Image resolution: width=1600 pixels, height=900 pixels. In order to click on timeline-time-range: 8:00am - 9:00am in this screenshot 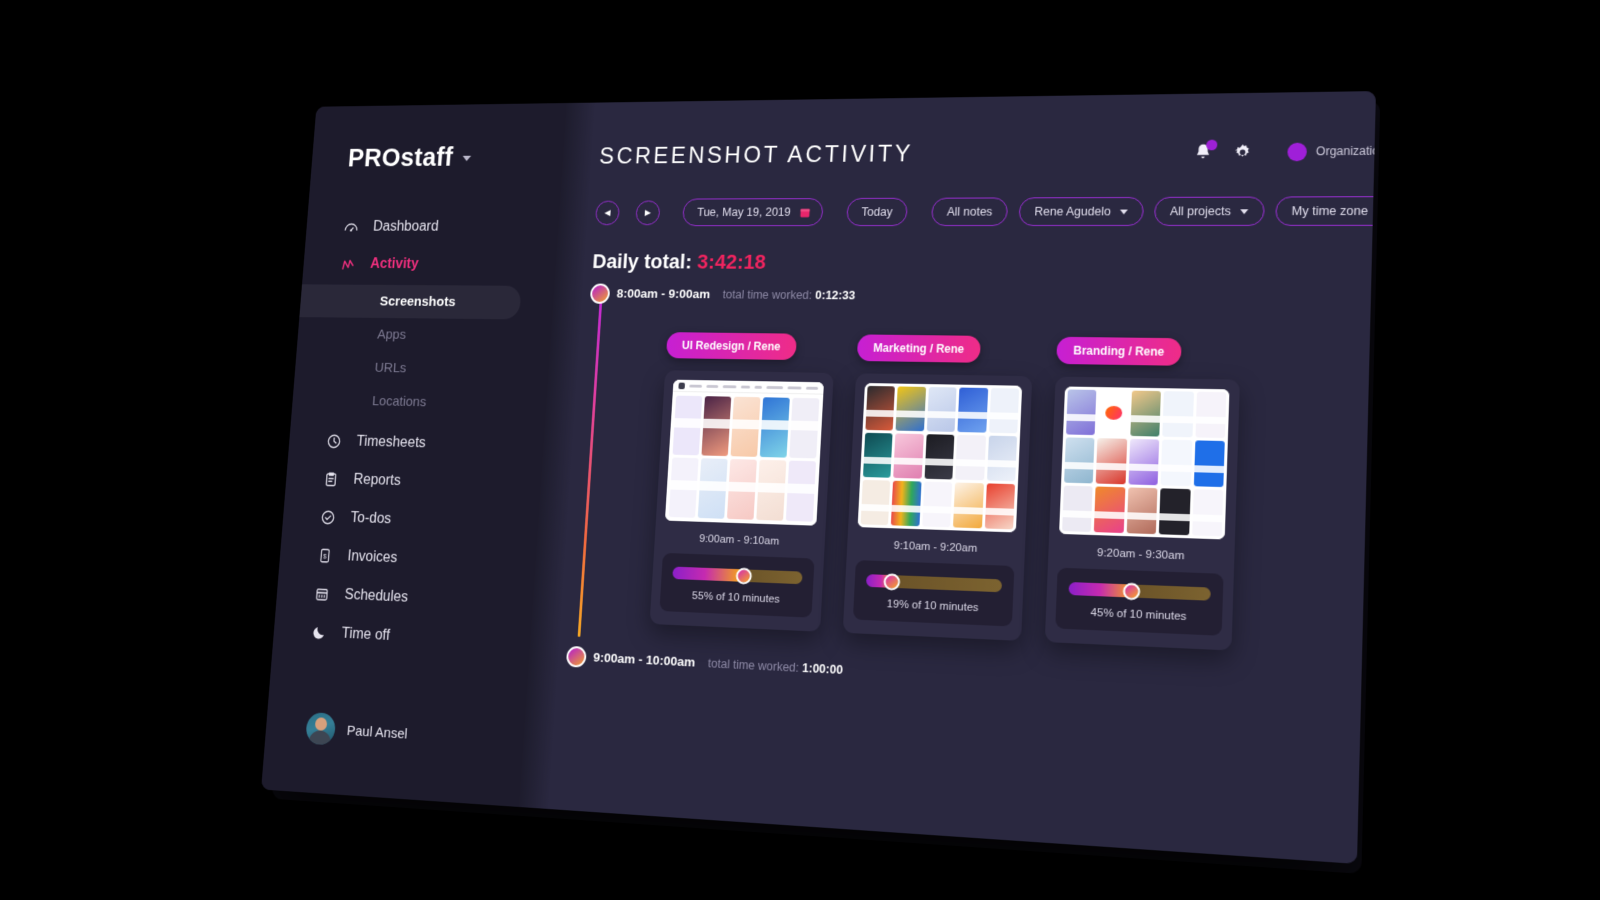, I will do `click(663, 293)`.